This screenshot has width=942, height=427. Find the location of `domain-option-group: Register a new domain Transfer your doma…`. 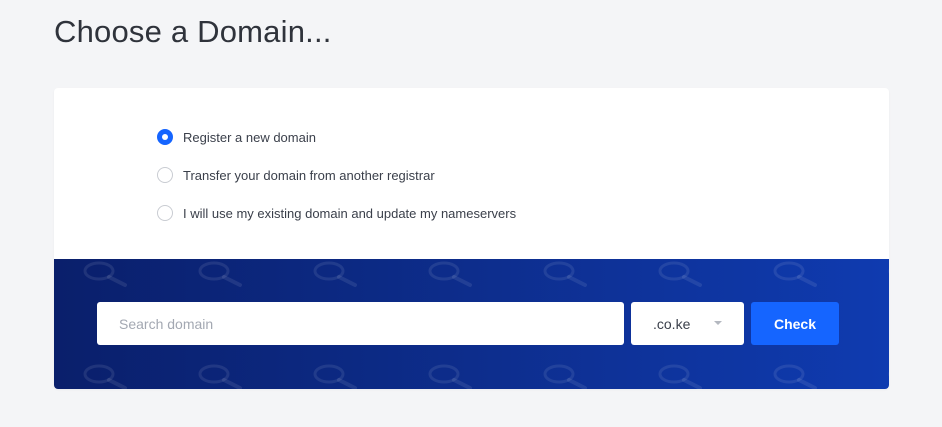

domain-option-group: Register a new domain Transfer your doma… is located at coordinates (336, 175).